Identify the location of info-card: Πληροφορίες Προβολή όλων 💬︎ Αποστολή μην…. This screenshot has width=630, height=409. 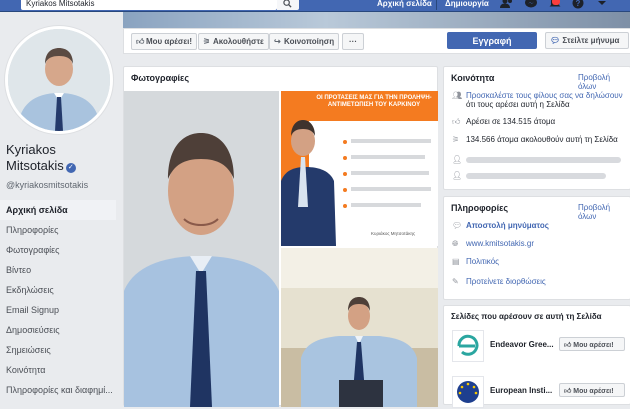
(536, 248).